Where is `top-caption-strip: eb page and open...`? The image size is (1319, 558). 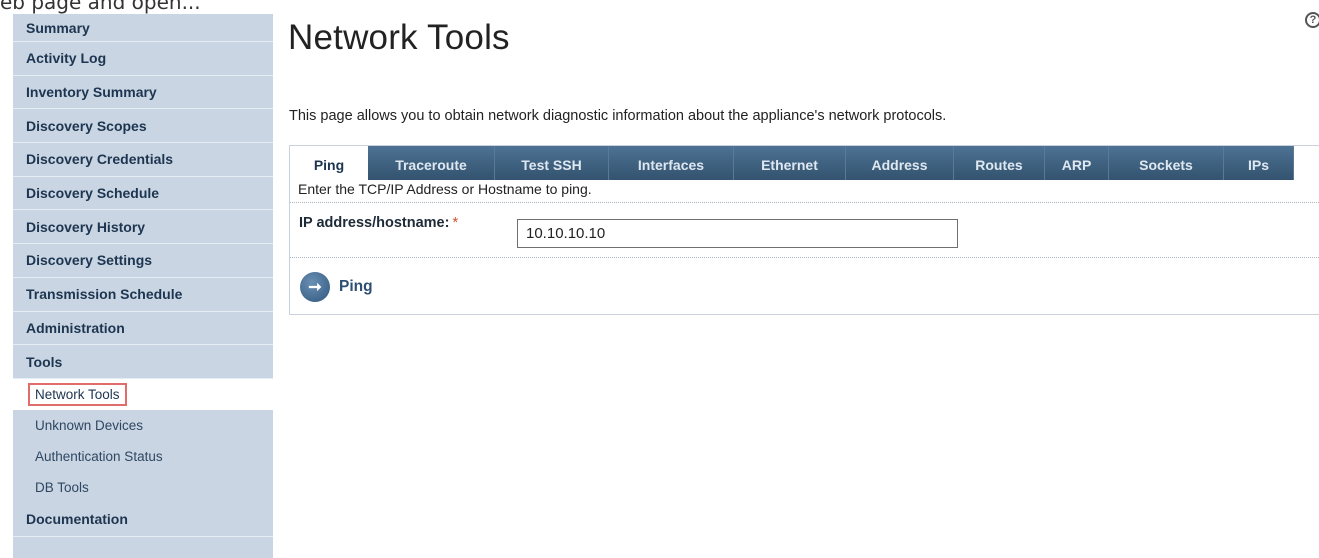
top-caption-strip: eb page and open... is located at coordinates (659, 7).